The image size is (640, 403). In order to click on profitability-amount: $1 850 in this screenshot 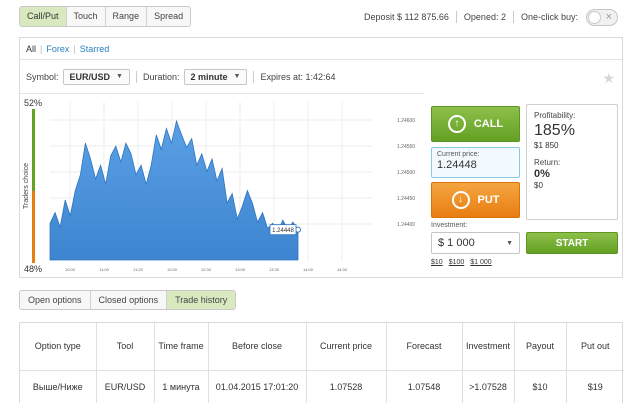, I will do `click(546, 145)`.